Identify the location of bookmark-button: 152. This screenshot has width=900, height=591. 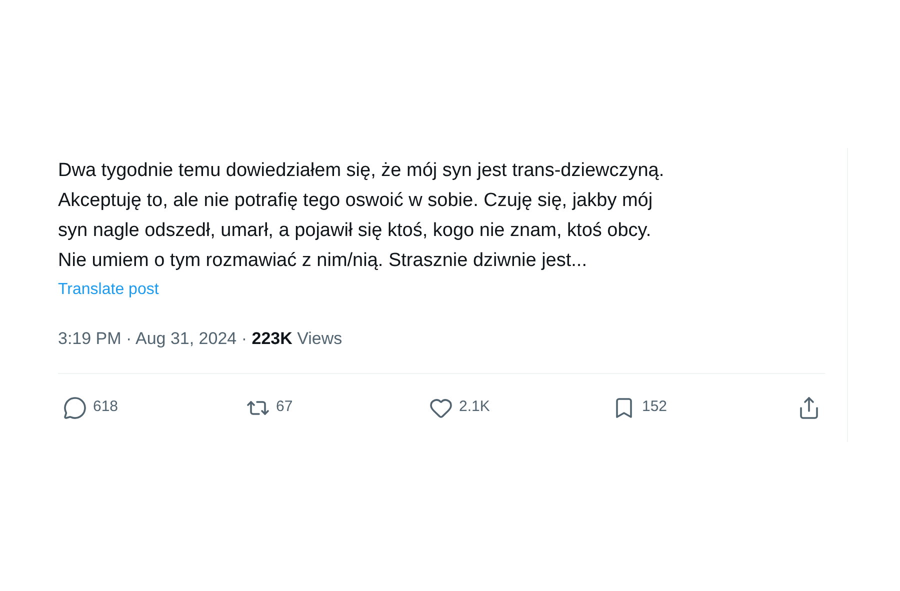
(637, 408).